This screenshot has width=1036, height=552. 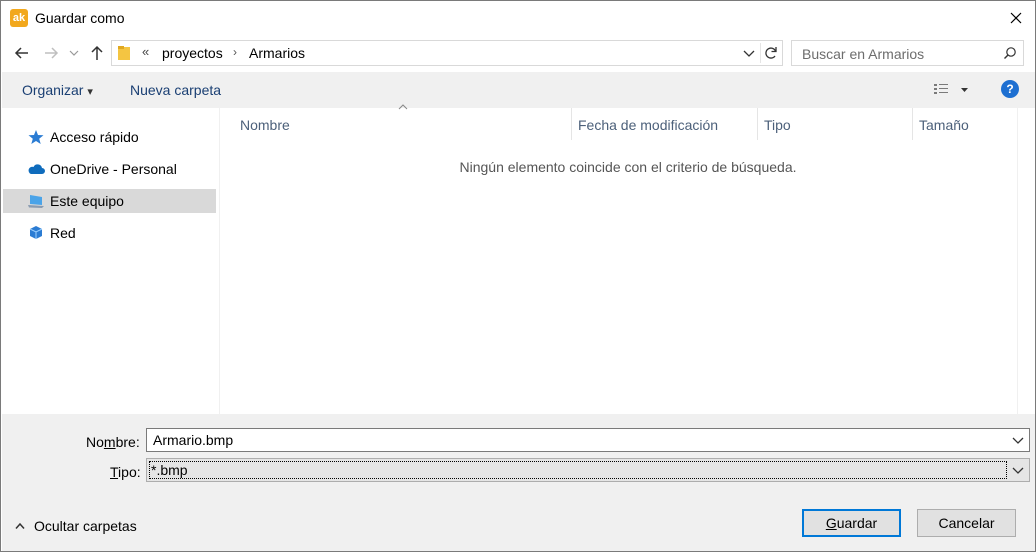 I want to click on filetype-label: Tipo:, so click(x=125, y=472).